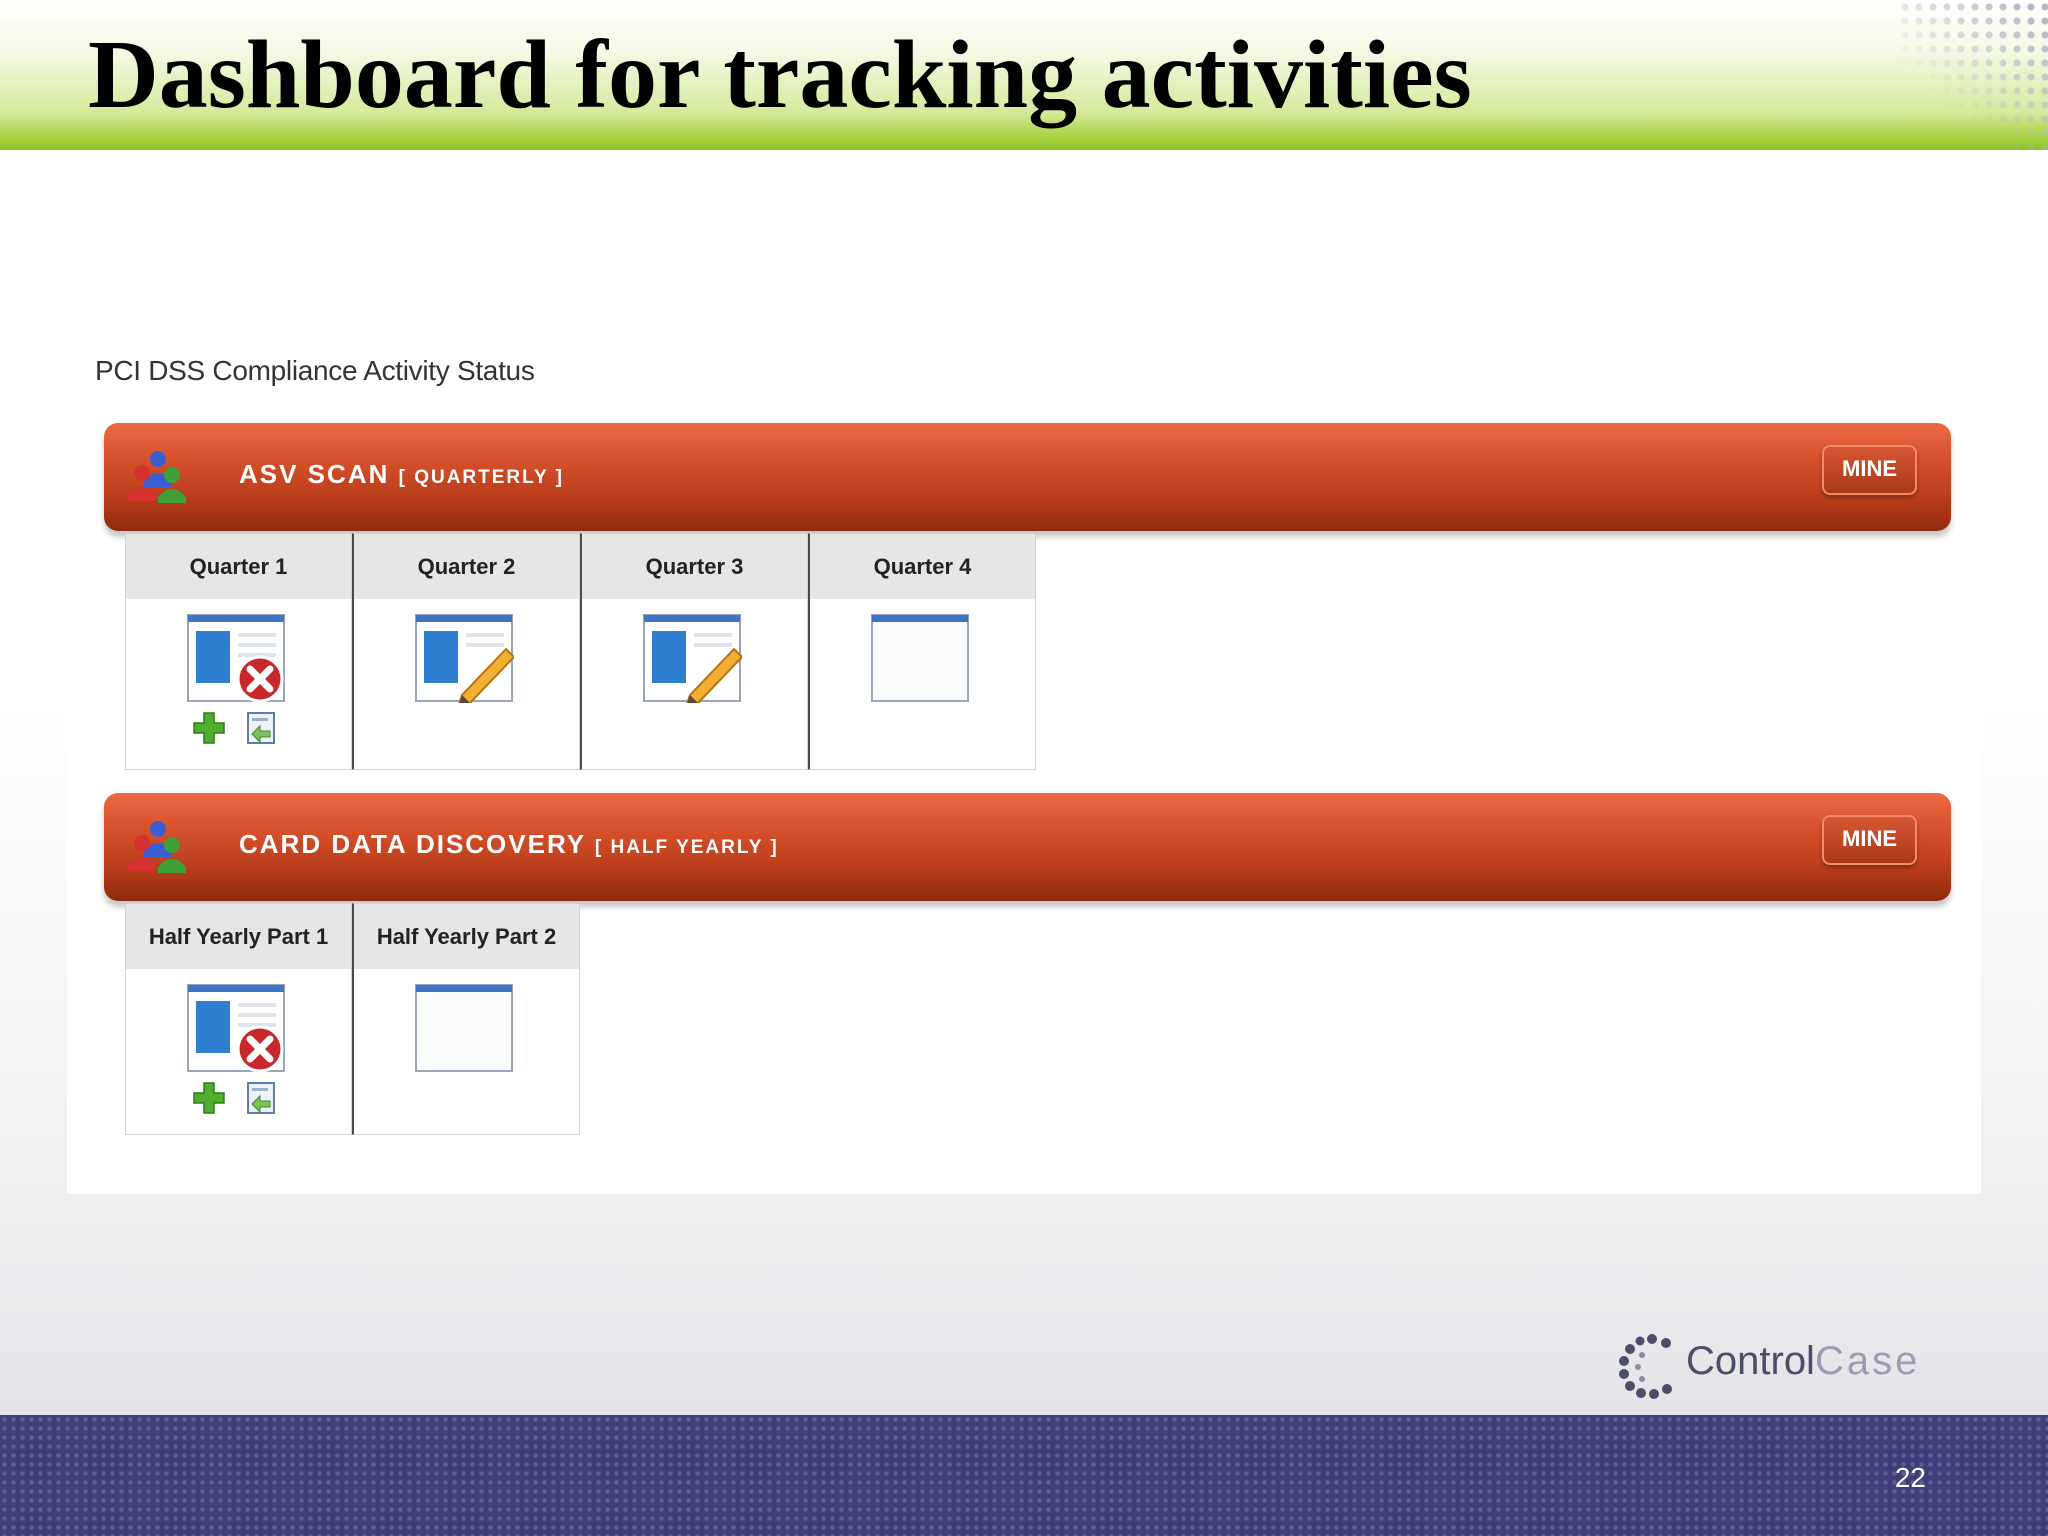  I want to click on activity-cell-quarter-2: Quarter 2, so click(466, 651).